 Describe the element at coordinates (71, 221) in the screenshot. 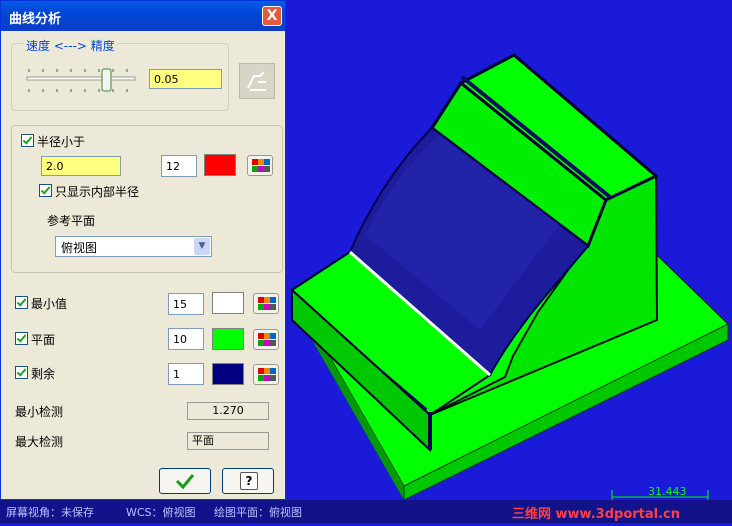

I see `ref-plane-label: 参考平面` at that location.